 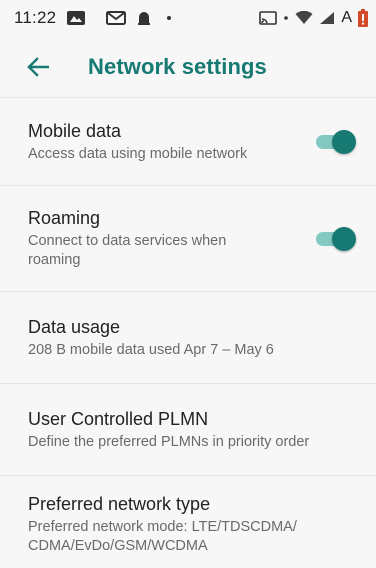 I want to click on setting-summary: Access data using mobile network, so click(x=138, y=153).